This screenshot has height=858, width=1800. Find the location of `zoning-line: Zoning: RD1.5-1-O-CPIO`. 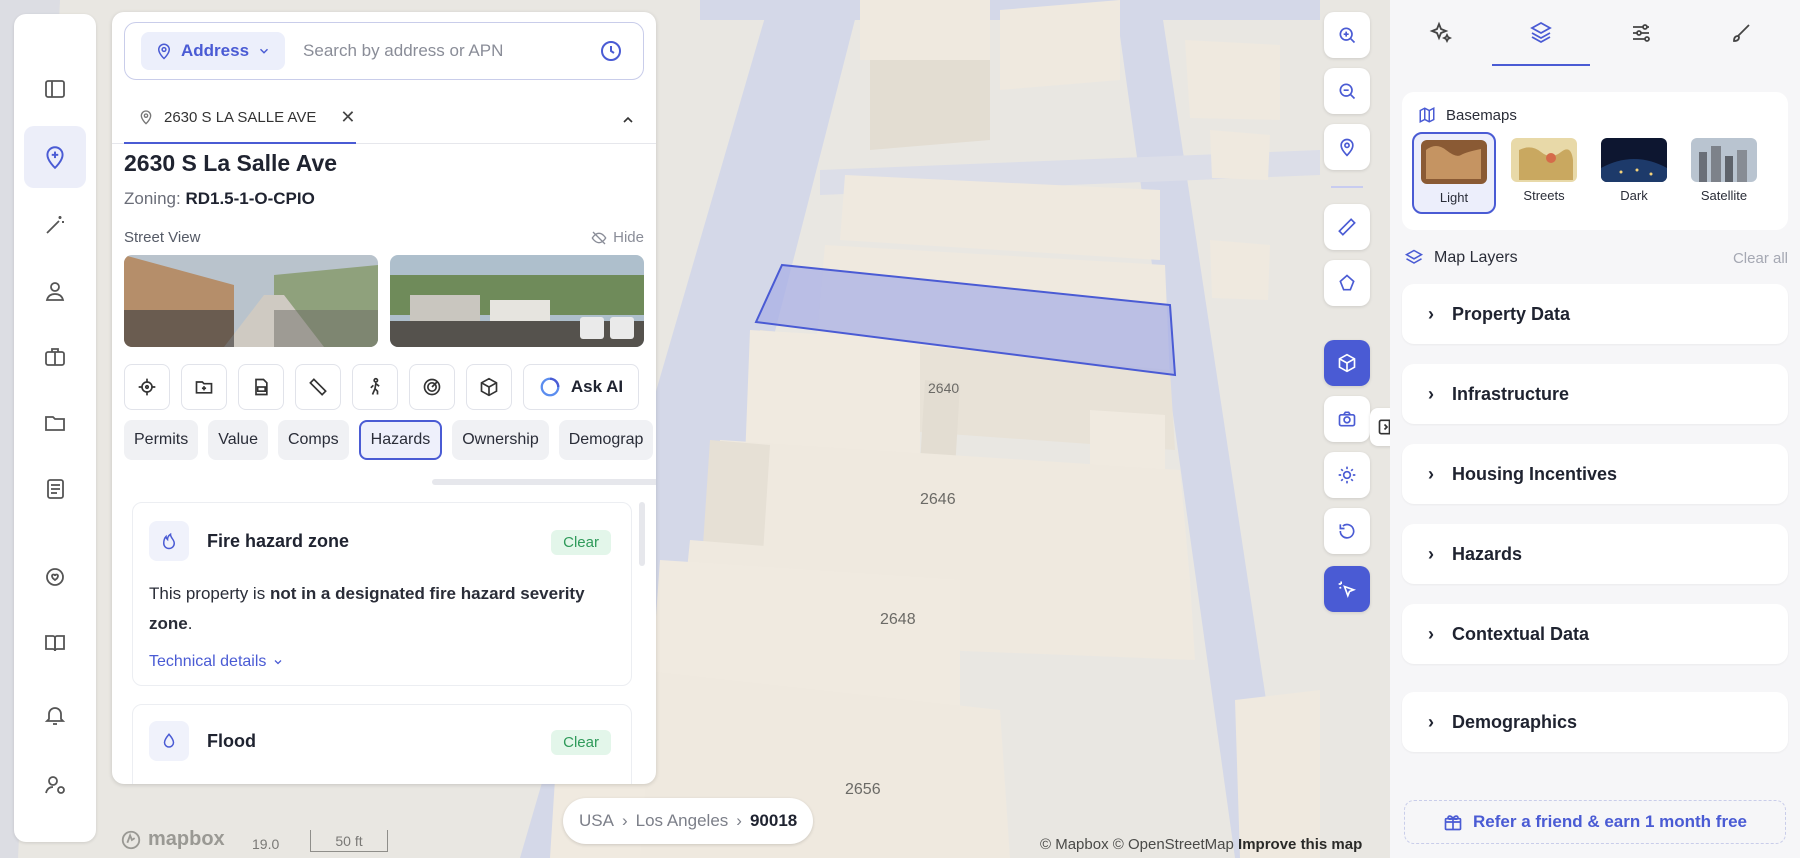

zoning-line: Zoning: RD1.5-1-O-CPIO is located at coordinates (219, 199).